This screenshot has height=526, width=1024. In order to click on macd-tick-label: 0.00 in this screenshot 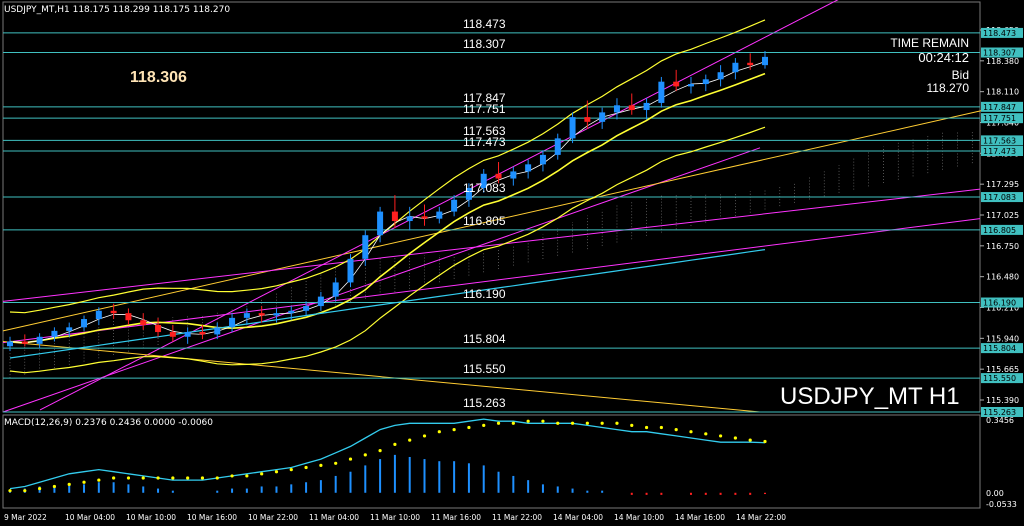, I will do `click(995, 493)`.